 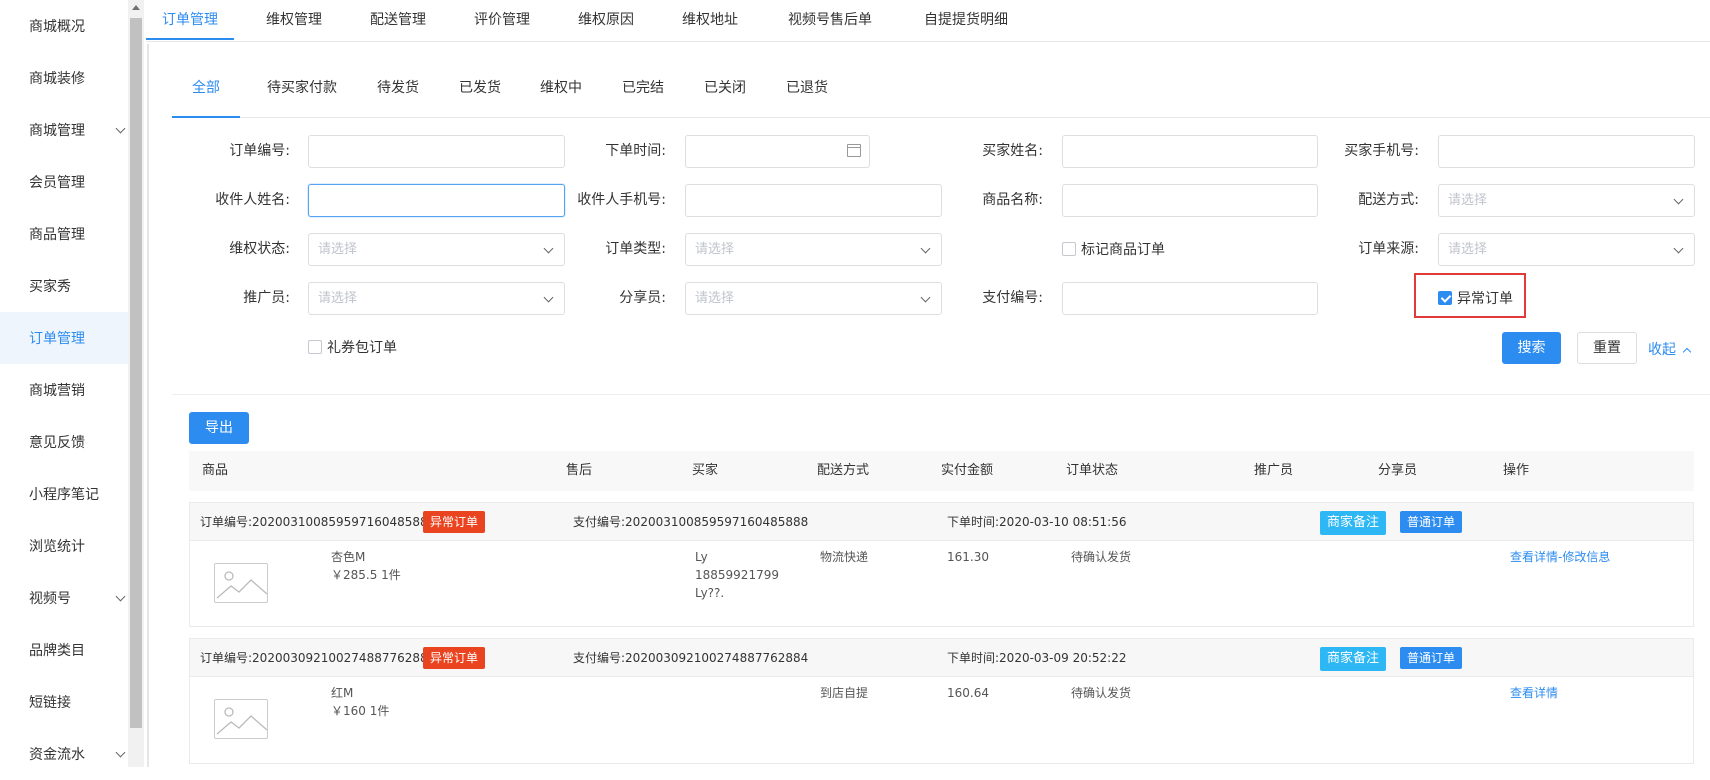 I want to click on collapse-toggle: 收起, so click(x=1670, y=349).